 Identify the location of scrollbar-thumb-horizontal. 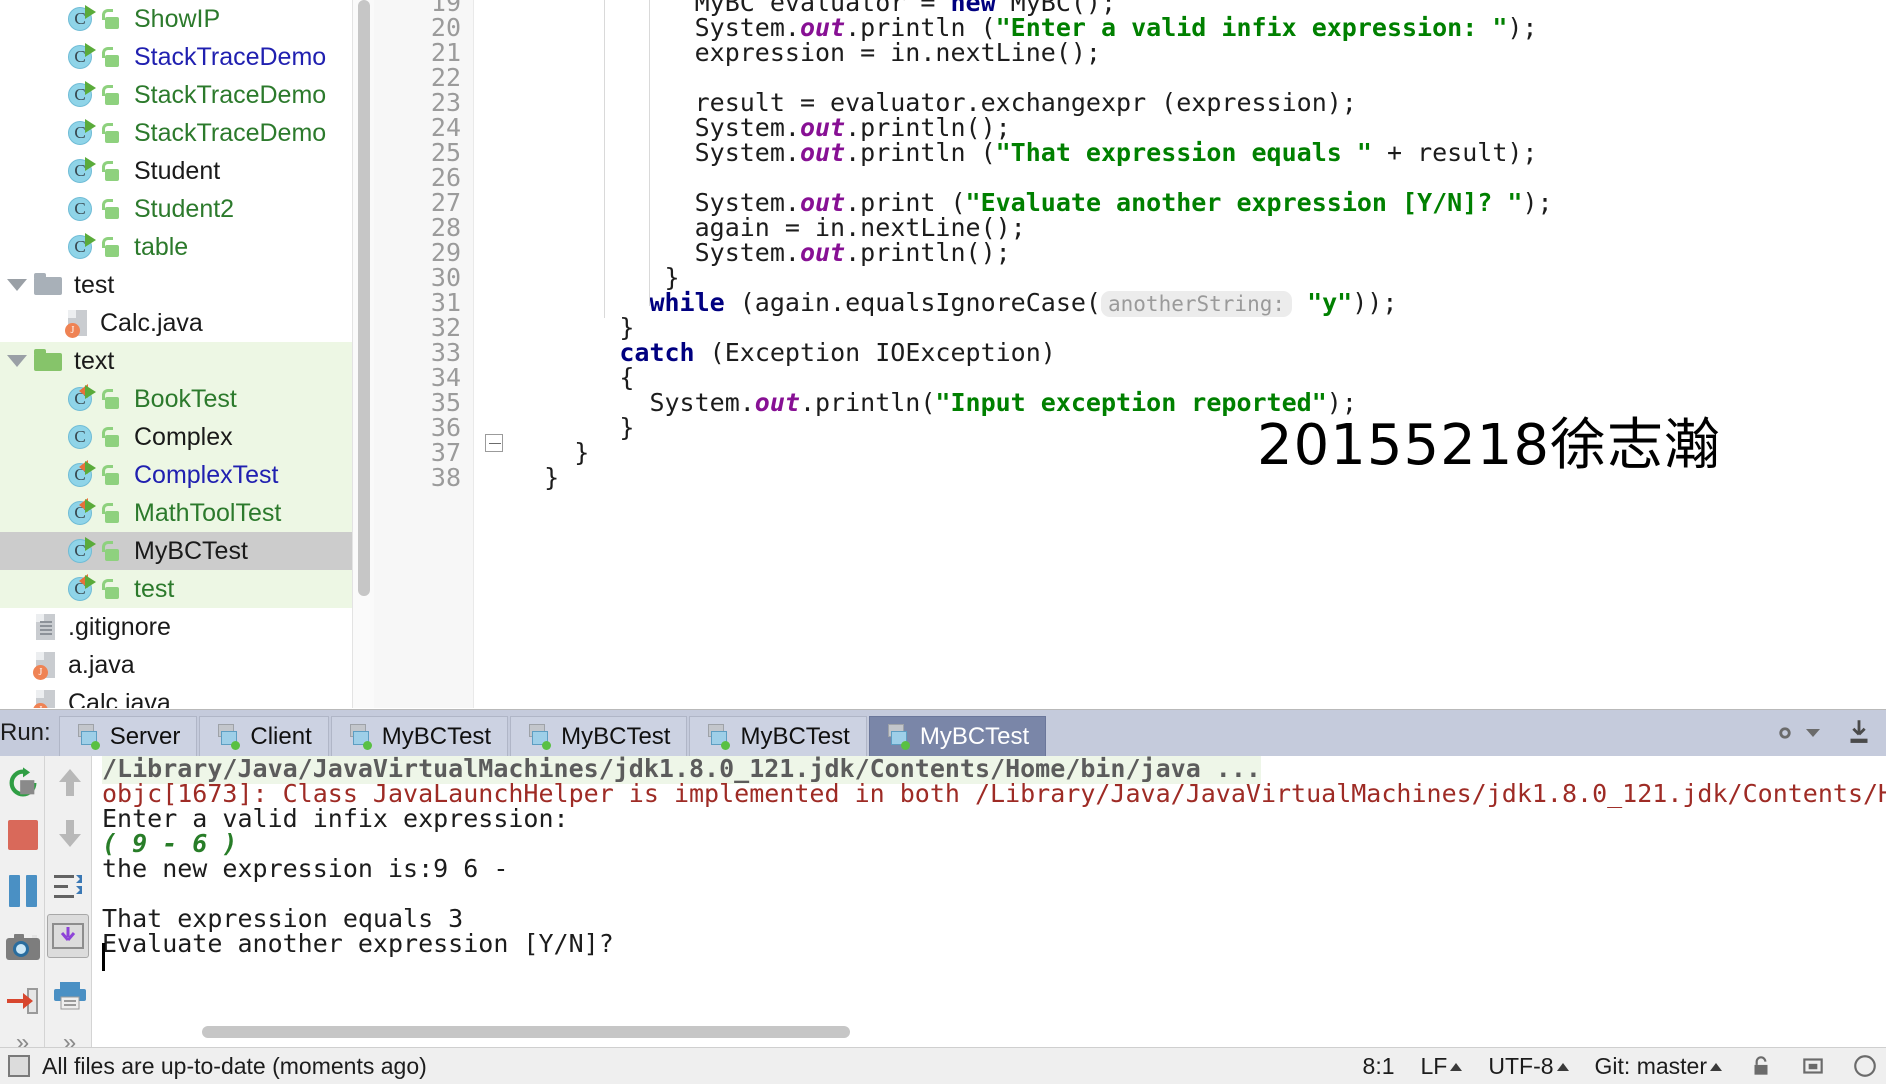
(526, 1032).